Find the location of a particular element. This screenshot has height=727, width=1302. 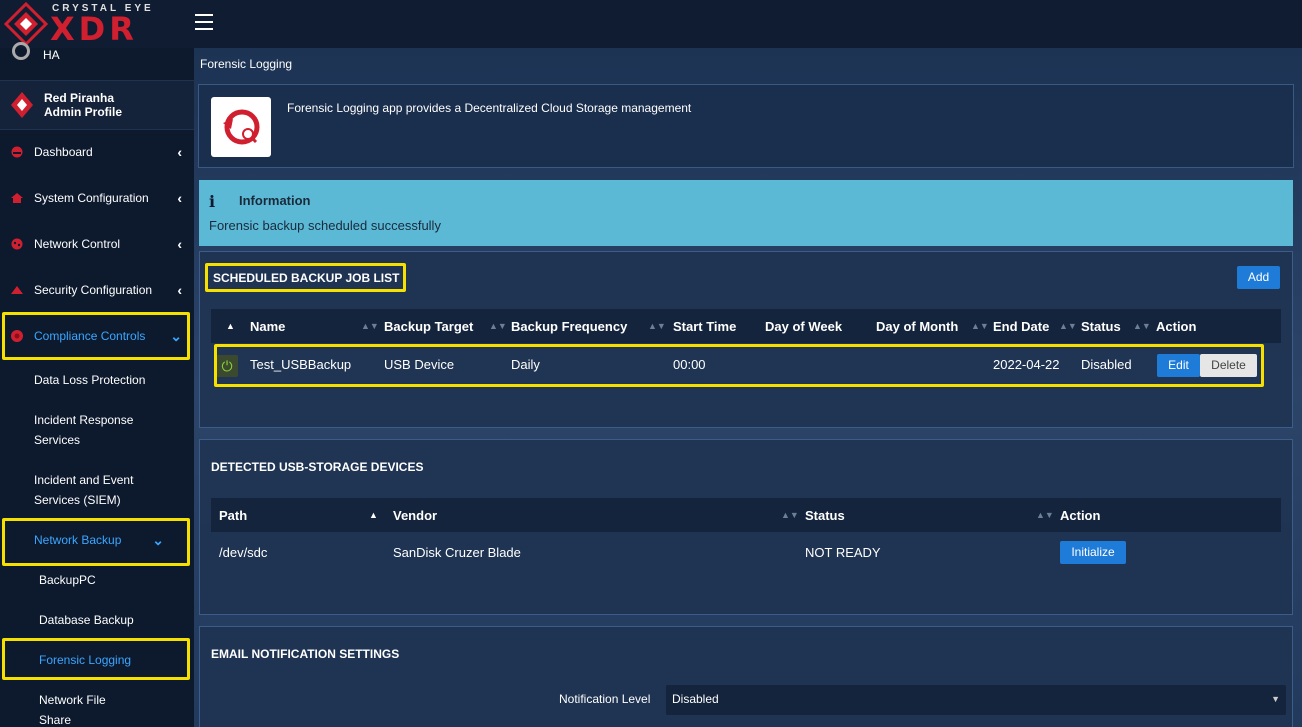

job-target: USB Device is located at coordinates (419, 364).